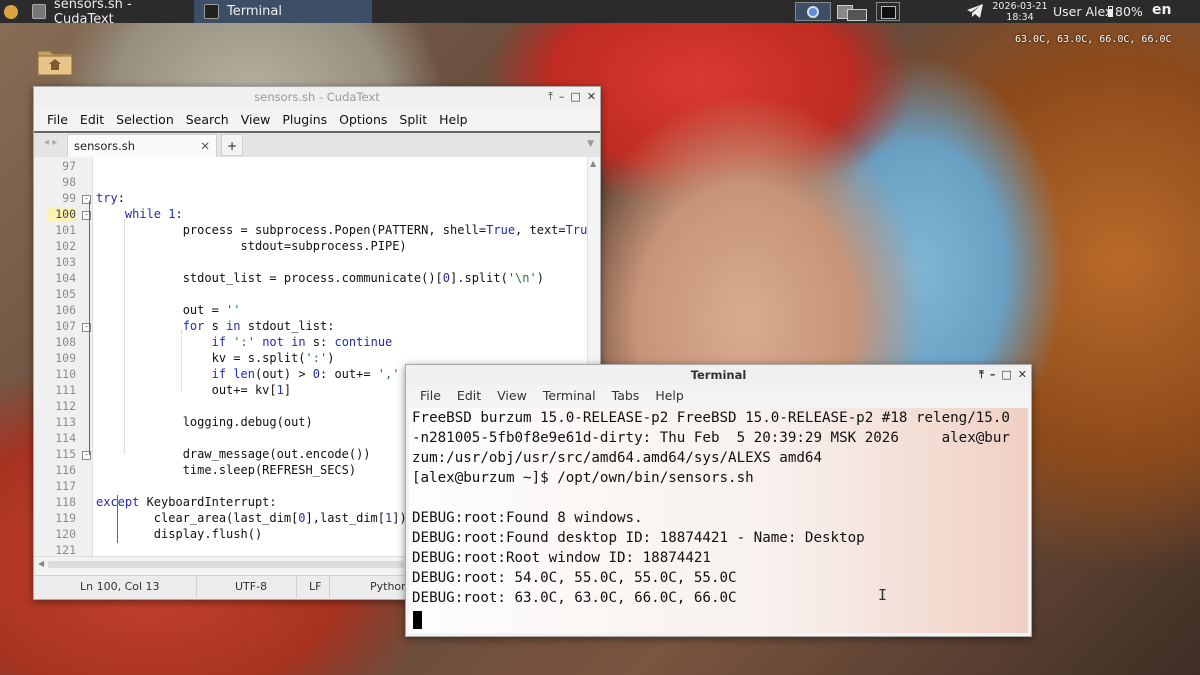 The height and width of the screenshot is (675, 1200). Describe the element at coordinates (65, 518) in the screenshot. I see `line-number: 119` at that location.